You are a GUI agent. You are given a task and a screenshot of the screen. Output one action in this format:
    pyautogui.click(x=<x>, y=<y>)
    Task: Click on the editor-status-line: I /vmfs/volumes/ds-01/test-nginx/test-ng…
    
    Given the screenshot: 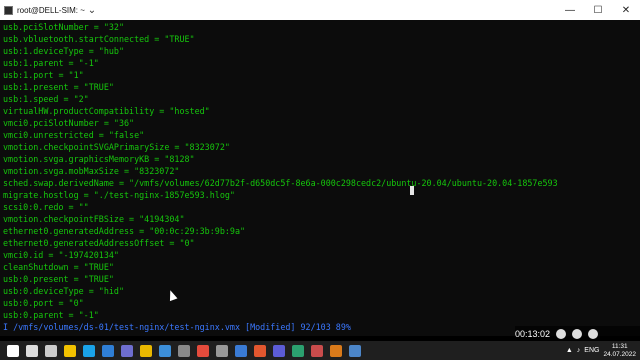 What is the action you would take?
    pyautogui.click(x=177, y=327)
    